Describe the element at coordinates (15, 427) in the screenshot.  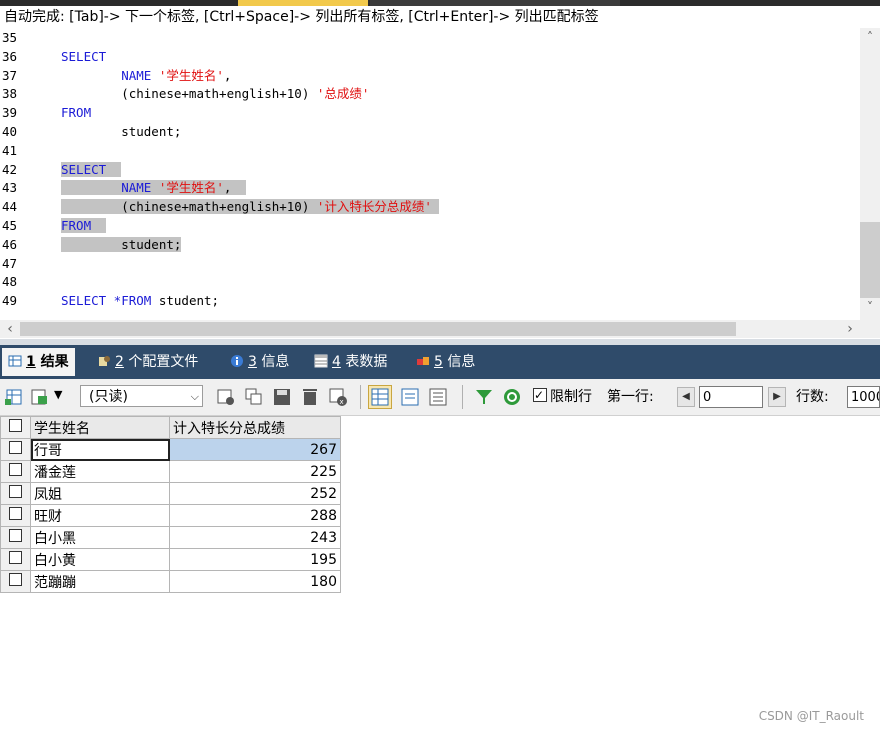
I see `select-all-checkbox` at that location.